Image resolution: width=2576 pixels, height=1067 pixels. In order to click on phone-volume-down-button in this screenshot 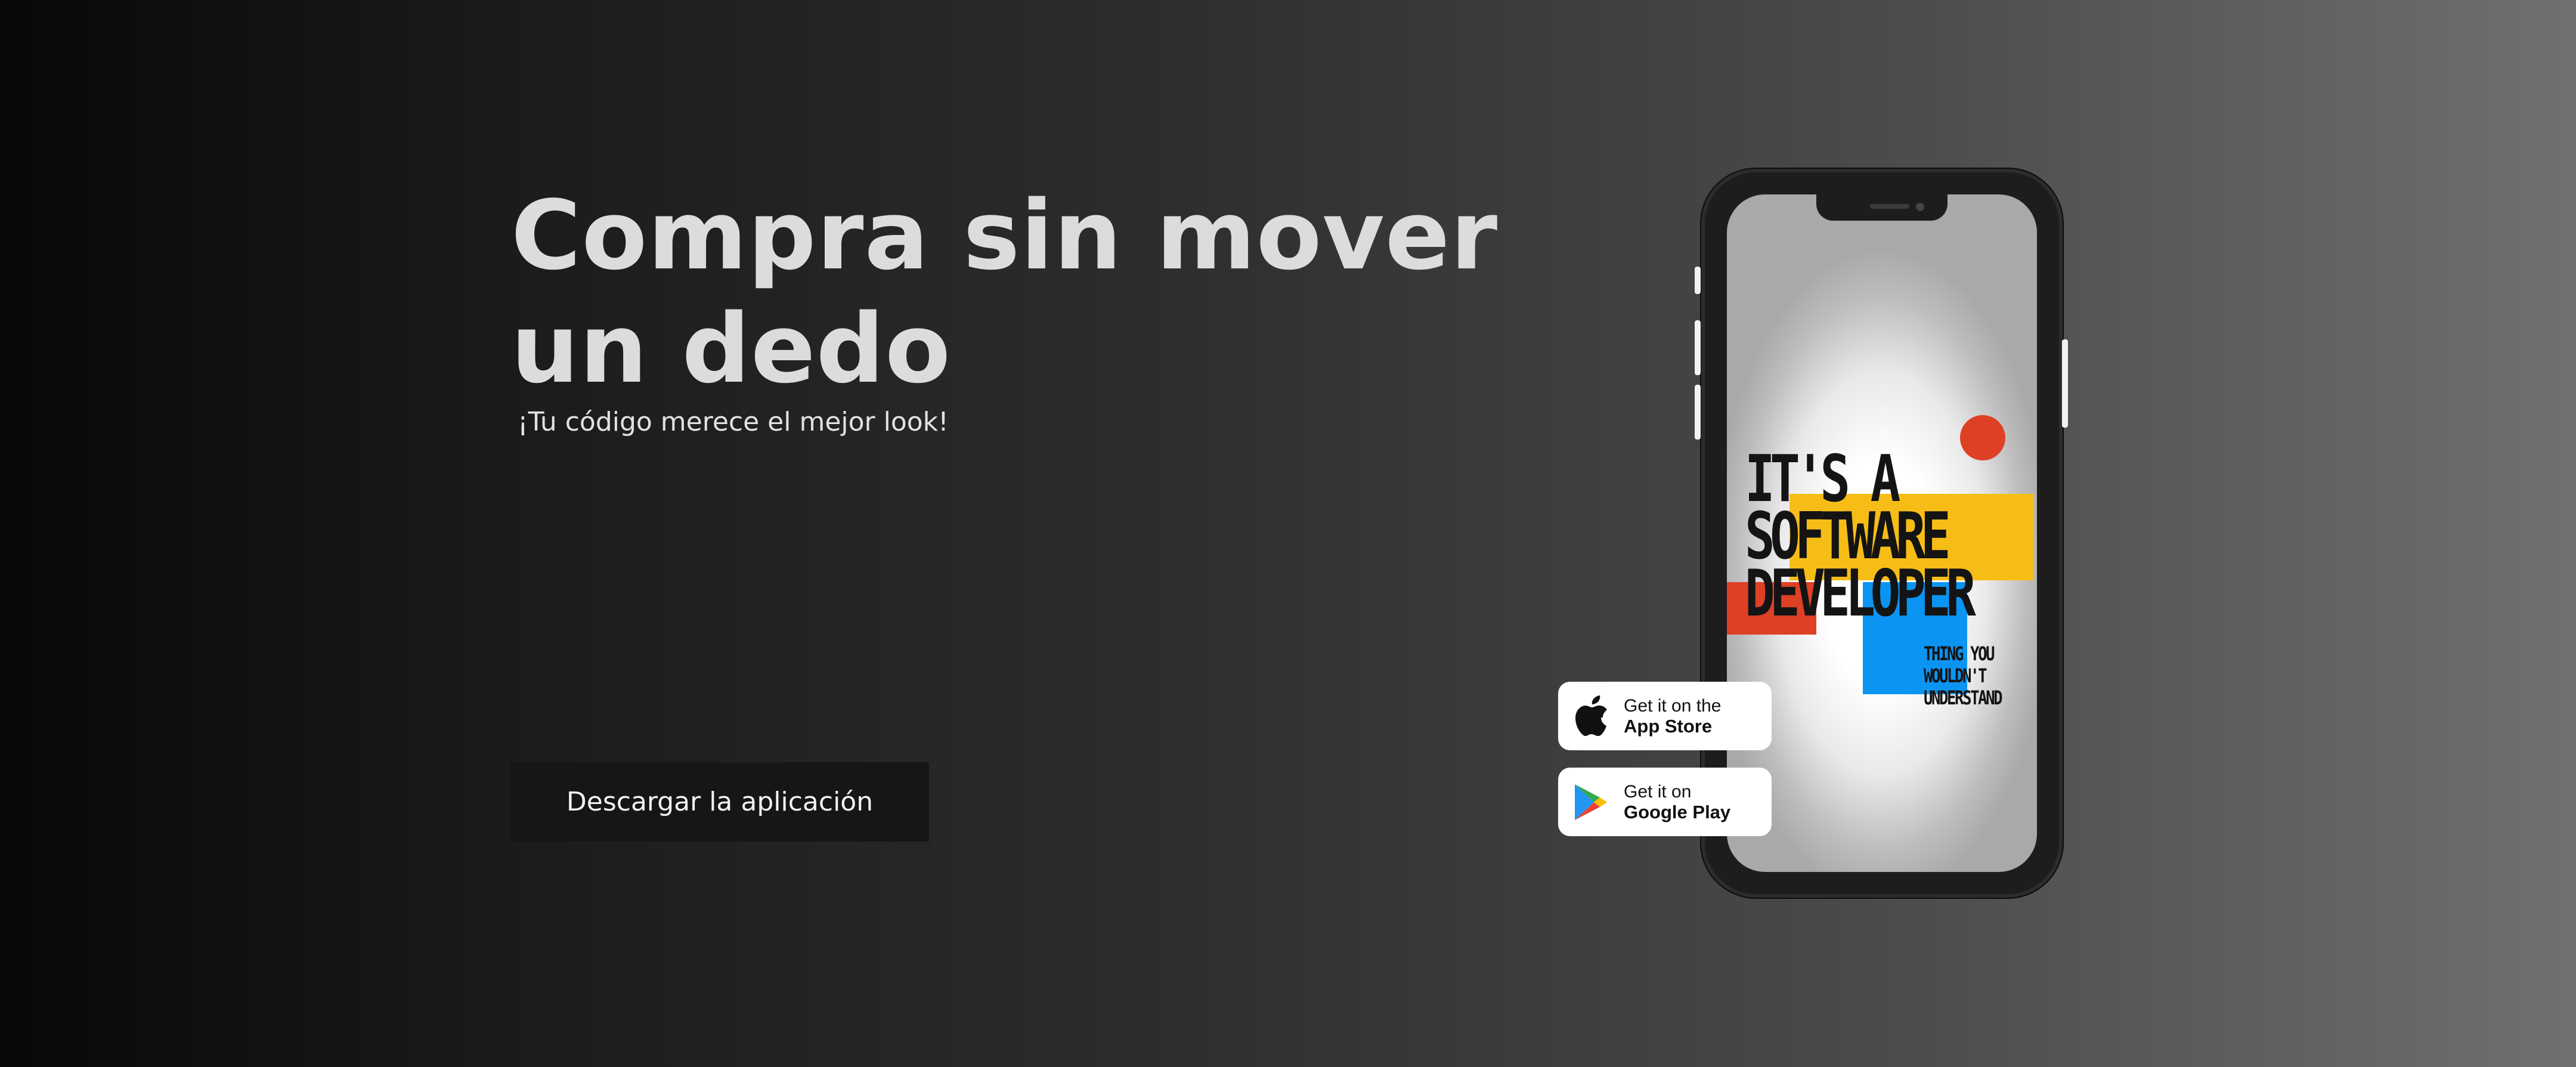, I will do `click(1698, 413)`.